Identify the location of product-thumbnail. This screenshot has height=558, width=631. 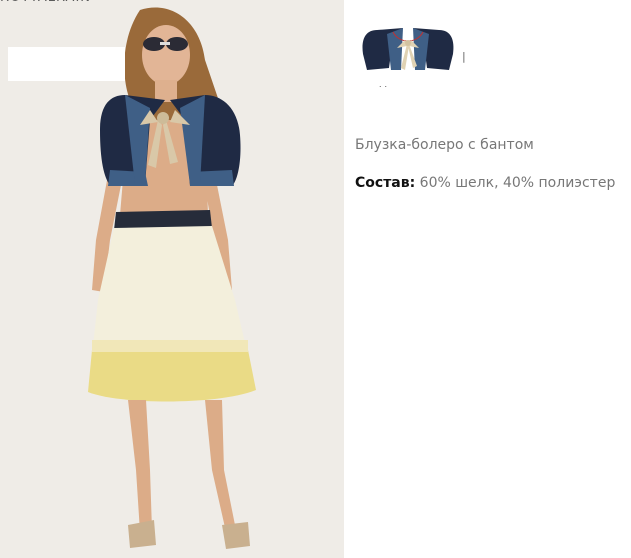
(408, 51).